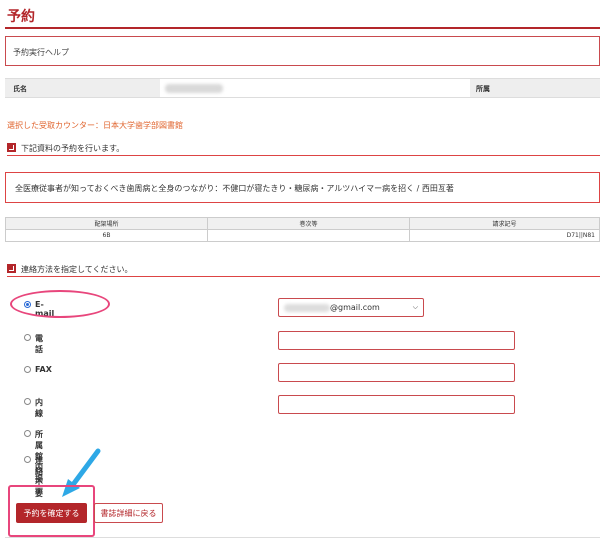  I want to click on radio-fax, so click(27, 369).